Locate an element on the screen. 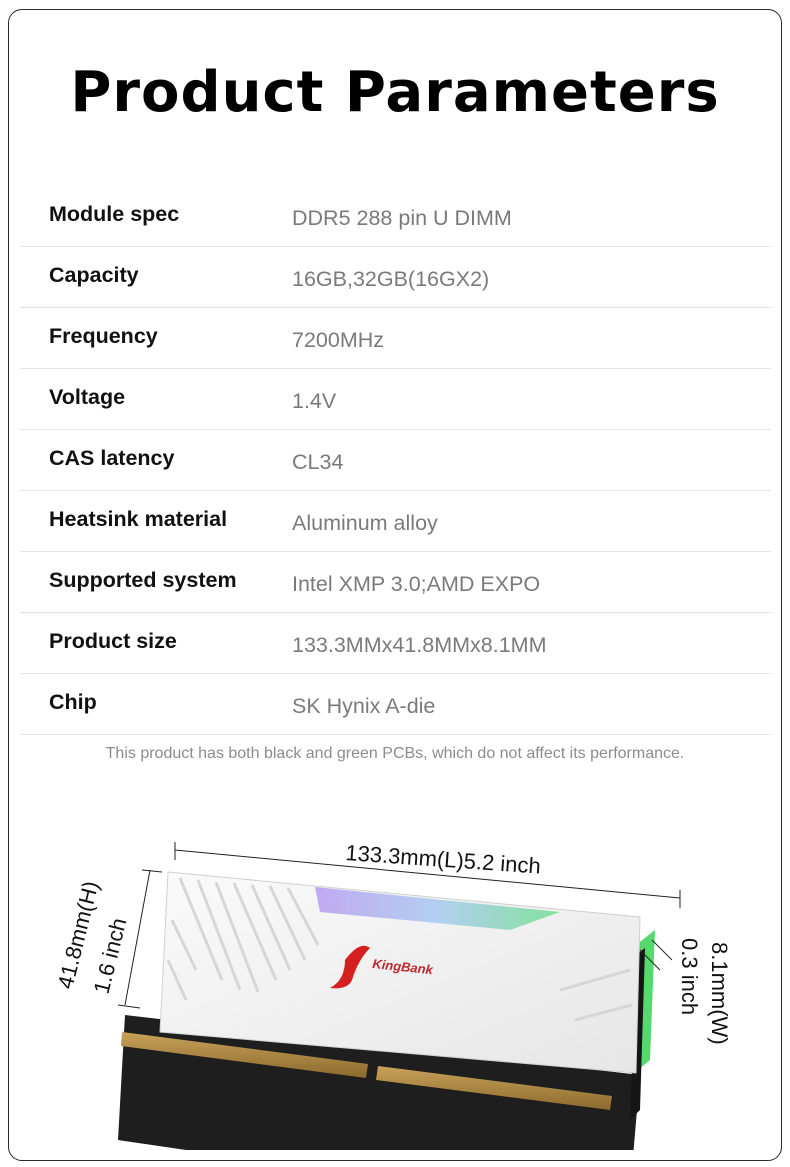 Image resolution: width=790 pixels, height=1167 pixels. spec-row: Supported system Intel XMP 3.0;AMD EXPO is located at coordinates (395, 582).